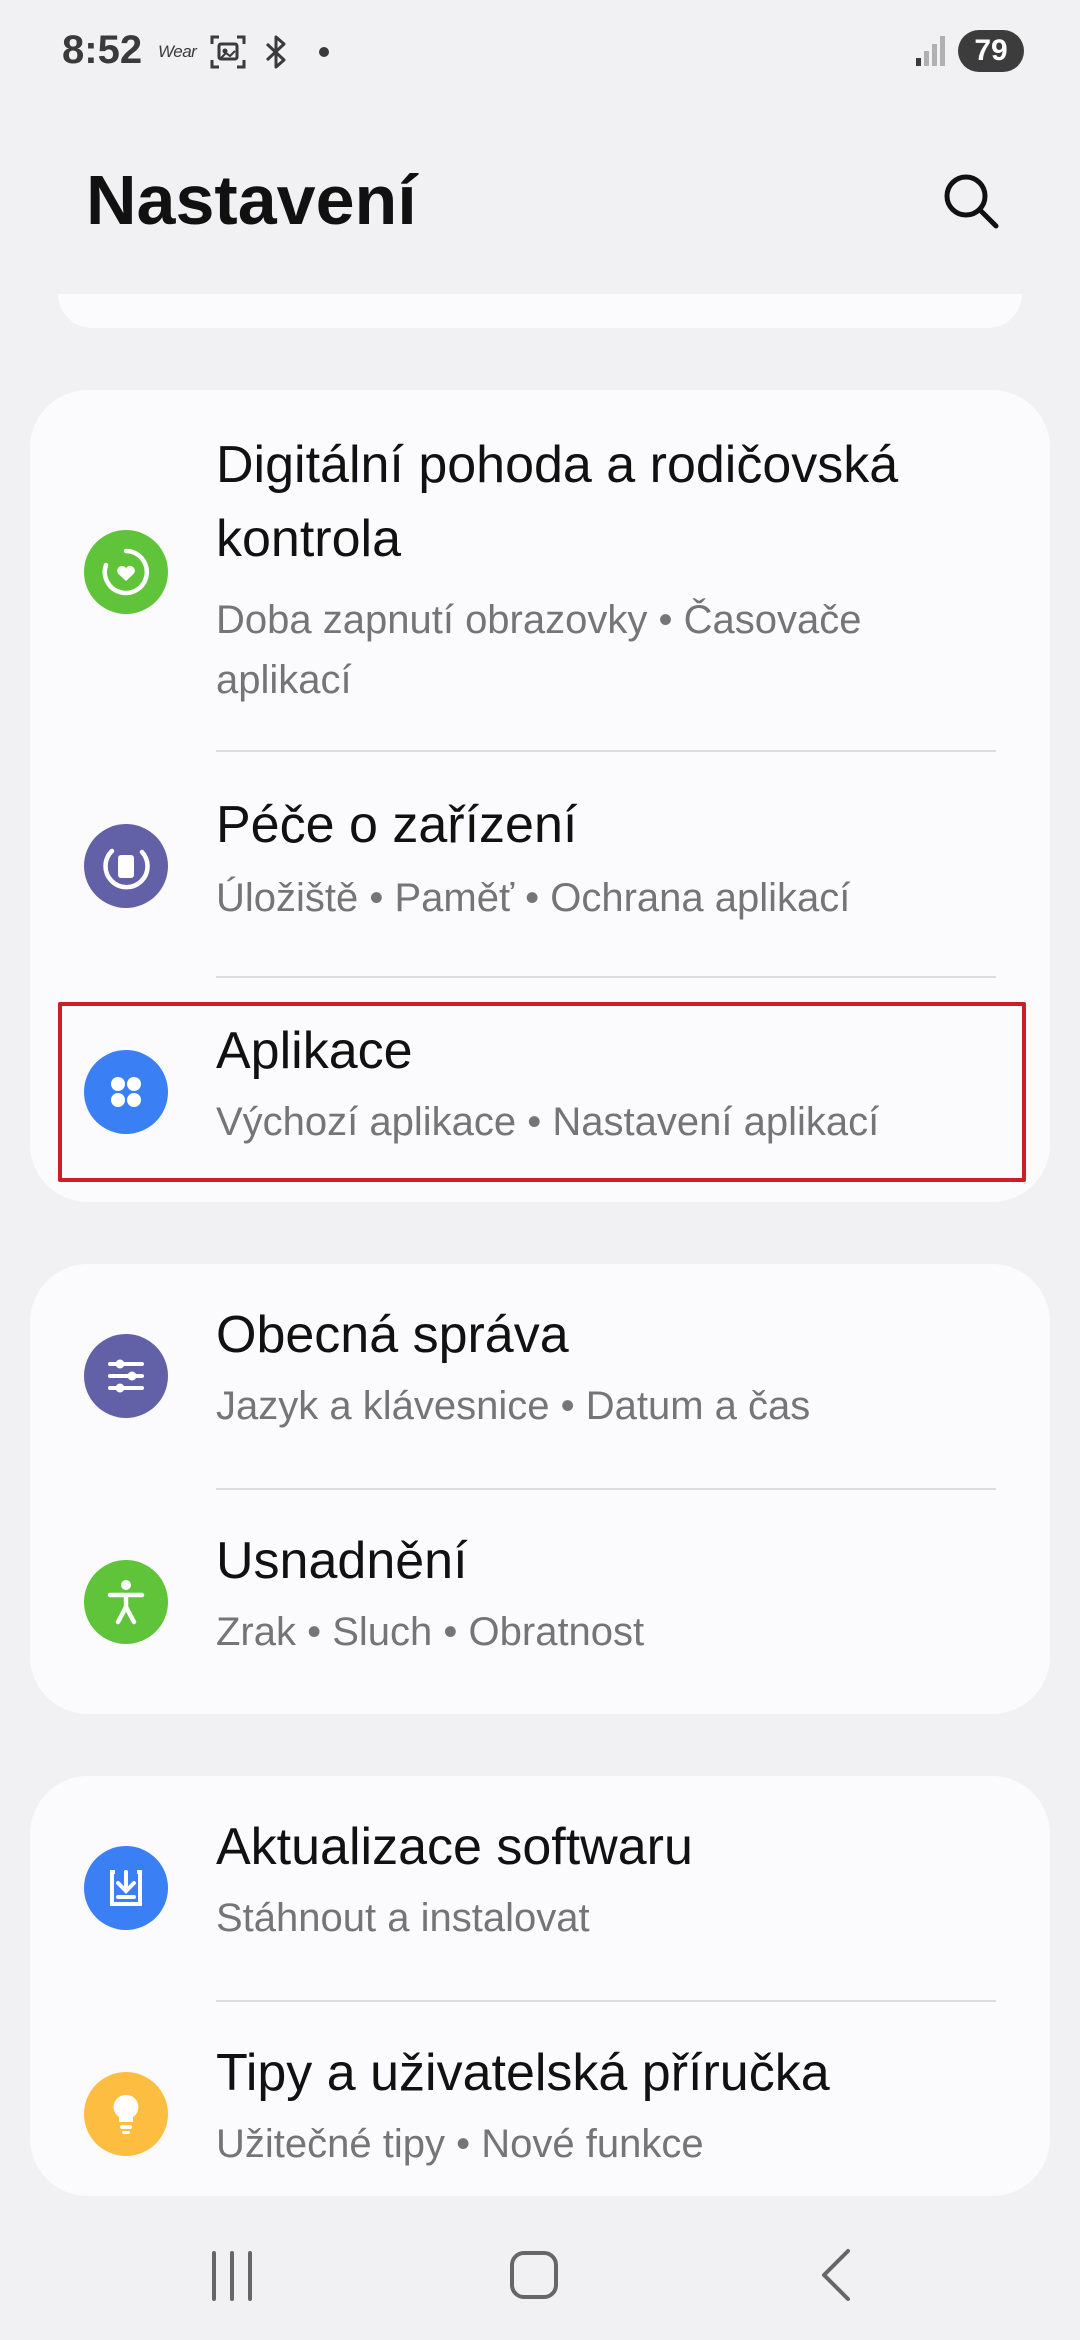  Describe the element at coordinates (126, 1092) in the screenshot. I see `apps-icon` at that location.